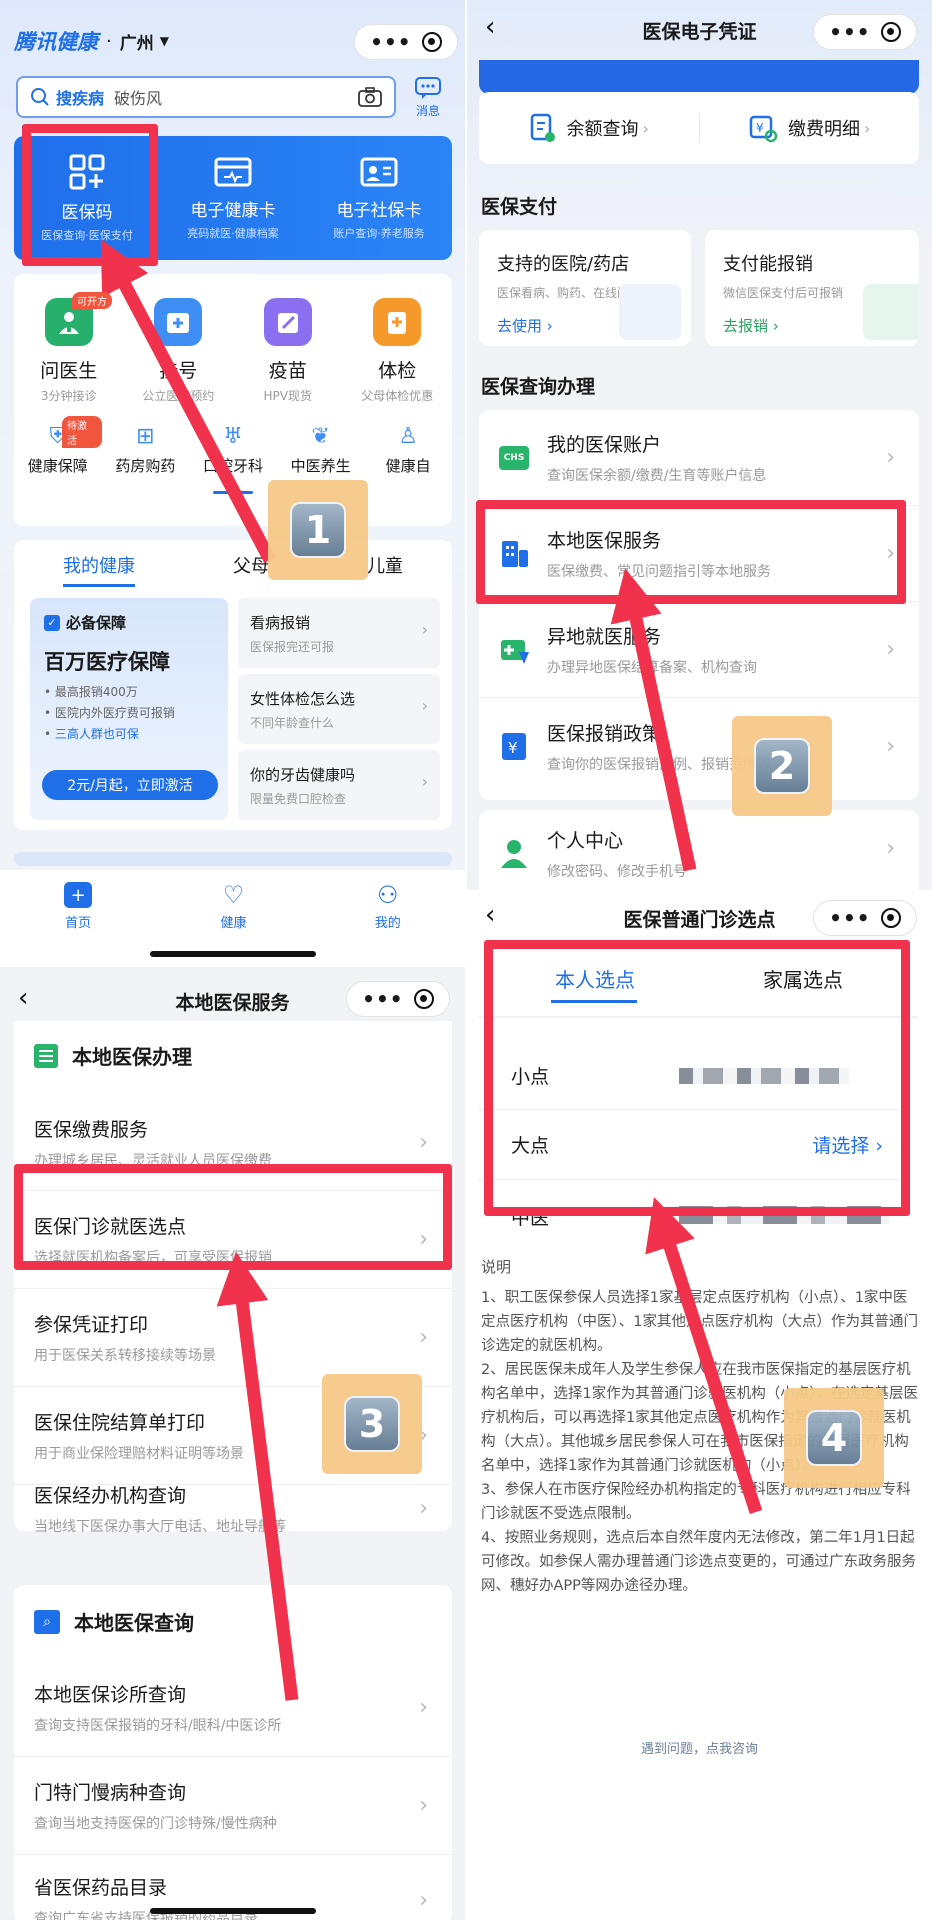  What do you see at coordinates (110, 1495) in the screenshot?
I see `item-title: 医保经办机构查询` at bounding box center [110, 1495].